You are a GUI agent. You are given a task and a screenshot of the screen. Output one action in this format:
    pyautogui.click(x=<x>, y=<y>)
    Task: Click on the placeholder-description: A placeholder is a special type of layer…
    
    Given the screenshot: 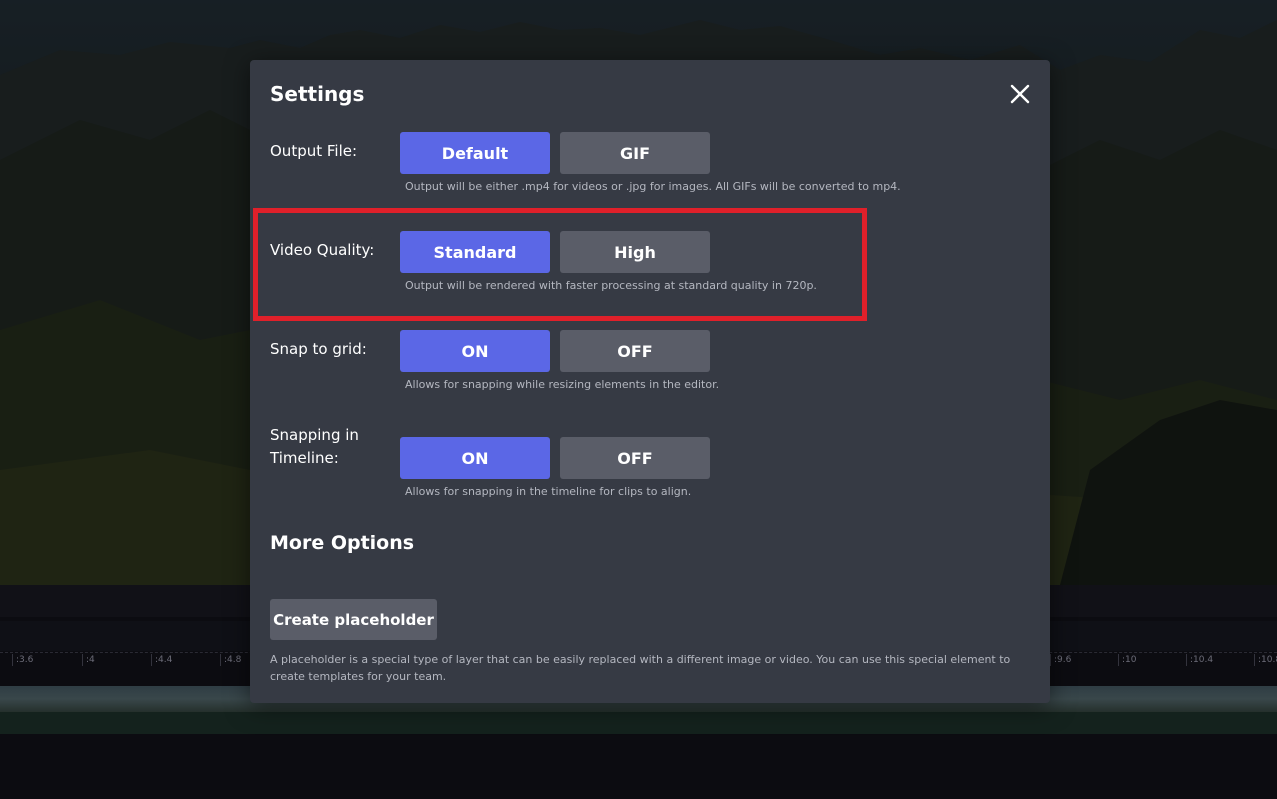 What is the action you would take?
    pyautogui.click(x=640, y=668)
    